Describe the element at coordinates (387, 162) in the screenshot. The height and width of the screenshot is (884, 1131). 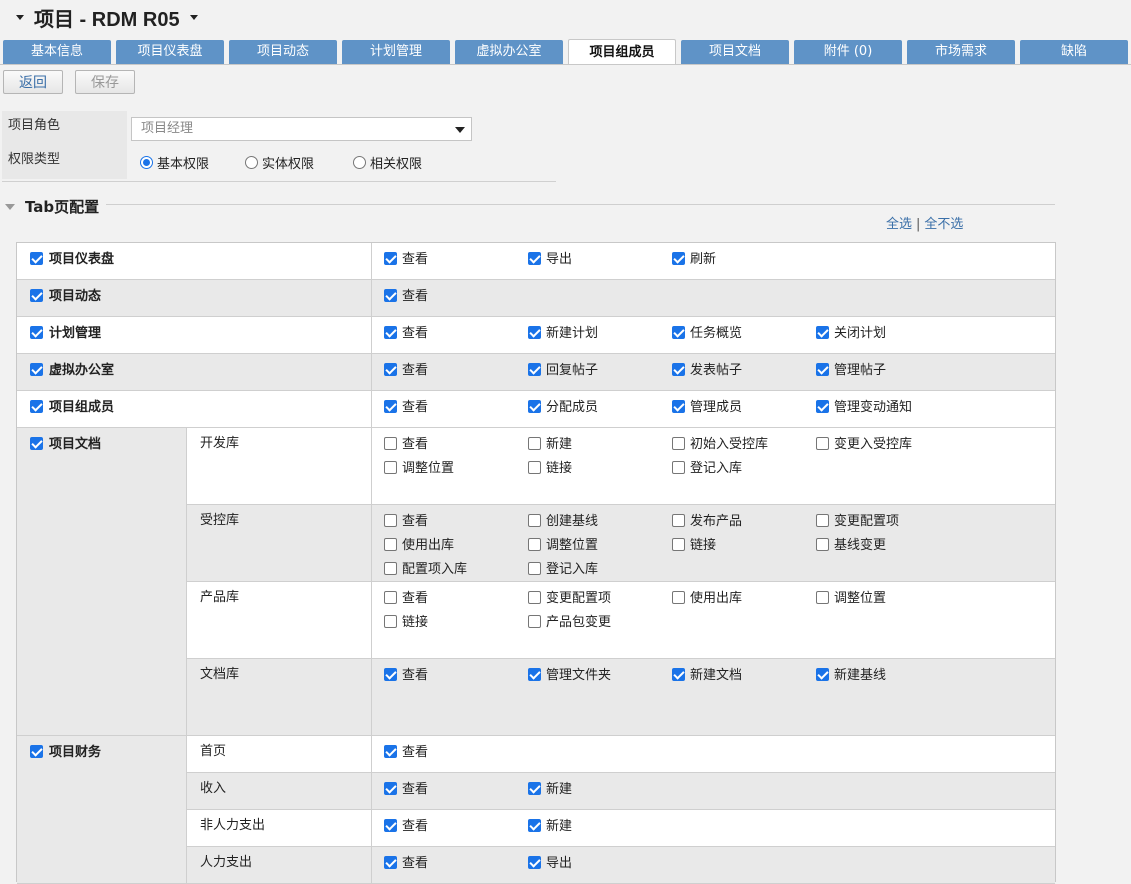
I see `perm-radio-2: 相关权限` at that location.